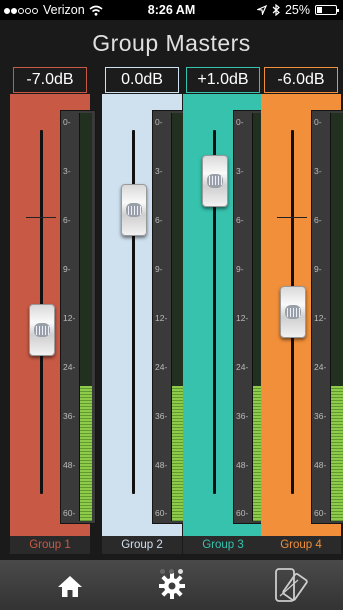 The width and height of the screenshot is (343, 610). What do you see at coordinates (223, 80) in the screenshot?
I see `gain-readout: +1.0dB` at bounding box center [223, 80].